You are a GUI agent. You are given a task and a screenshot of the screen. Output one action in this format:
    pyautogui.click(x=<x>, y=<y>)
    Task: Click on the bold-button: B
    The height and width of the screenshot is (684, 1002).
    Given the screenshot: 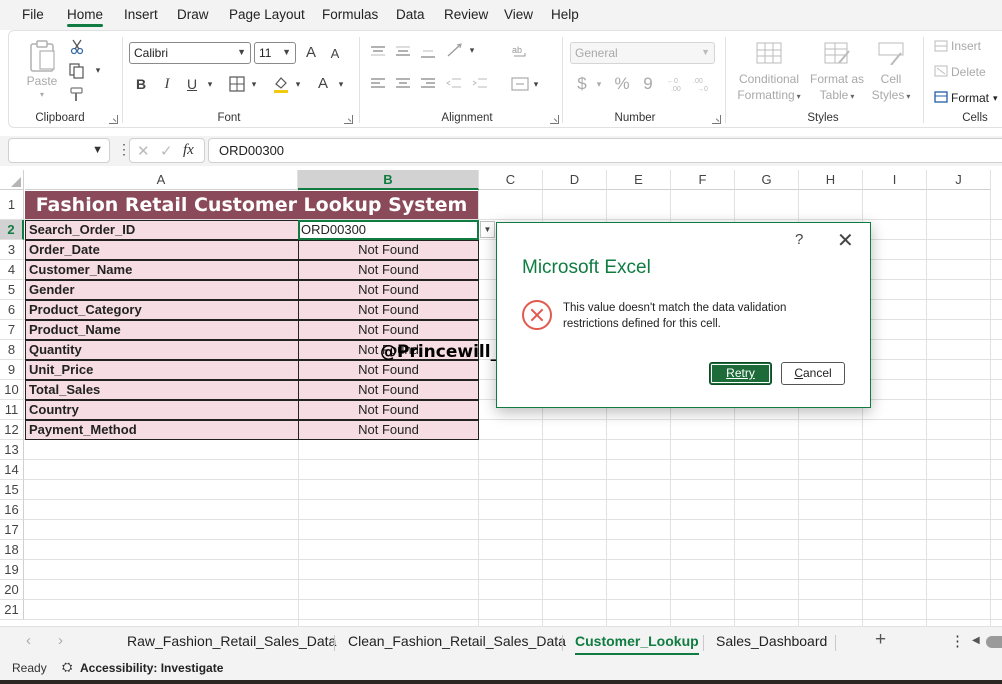 What is the action you would take?
    pyautogui.click(x=141, y=84)
    